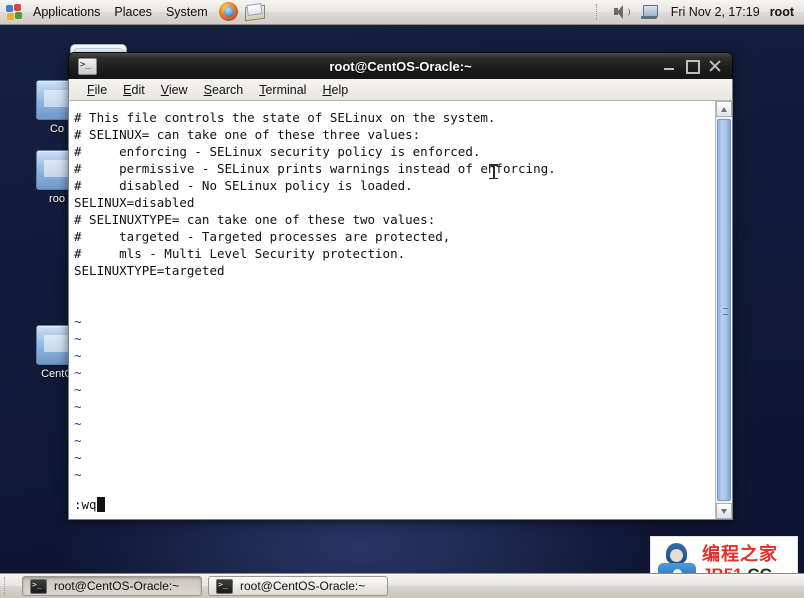  Describe the element at coordinates (138, 89) in the screenshot. I see `menubar-label: dit` at that location.